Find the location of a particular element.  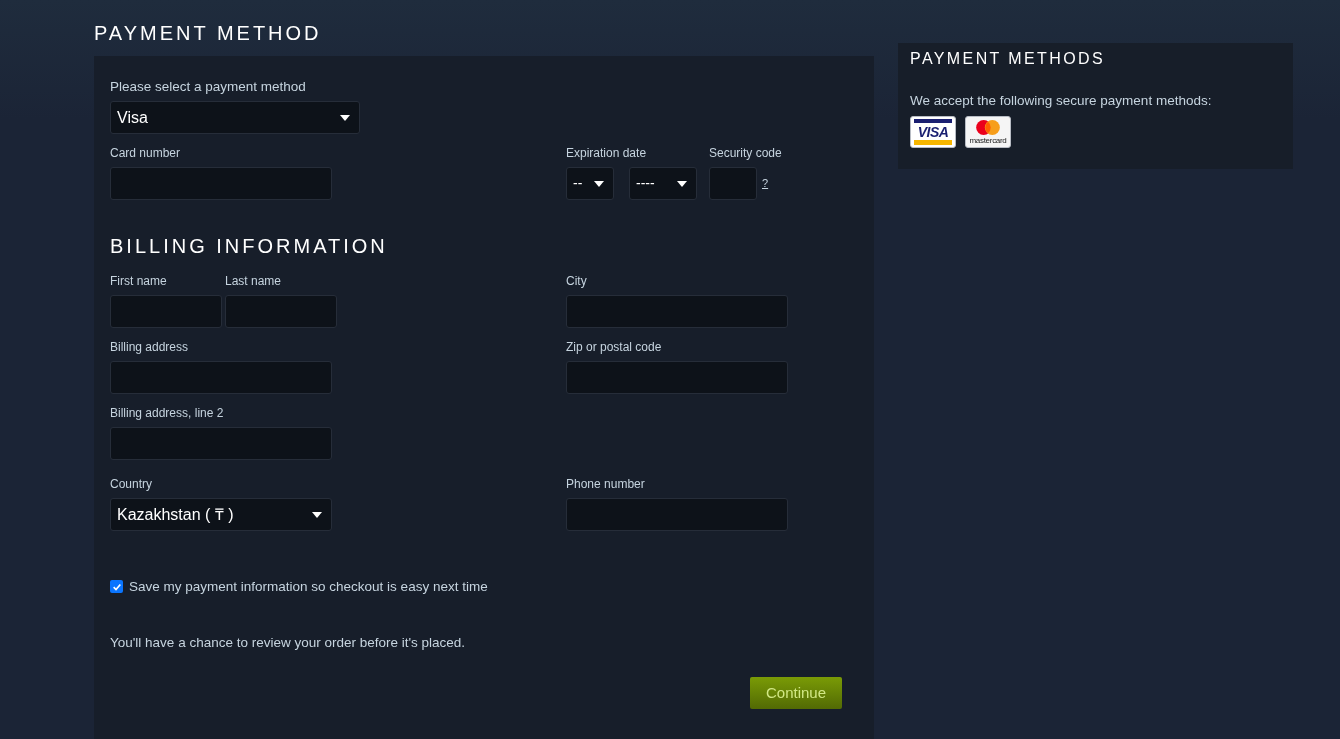

field-label: Card number is located at coordinates (145, 153).